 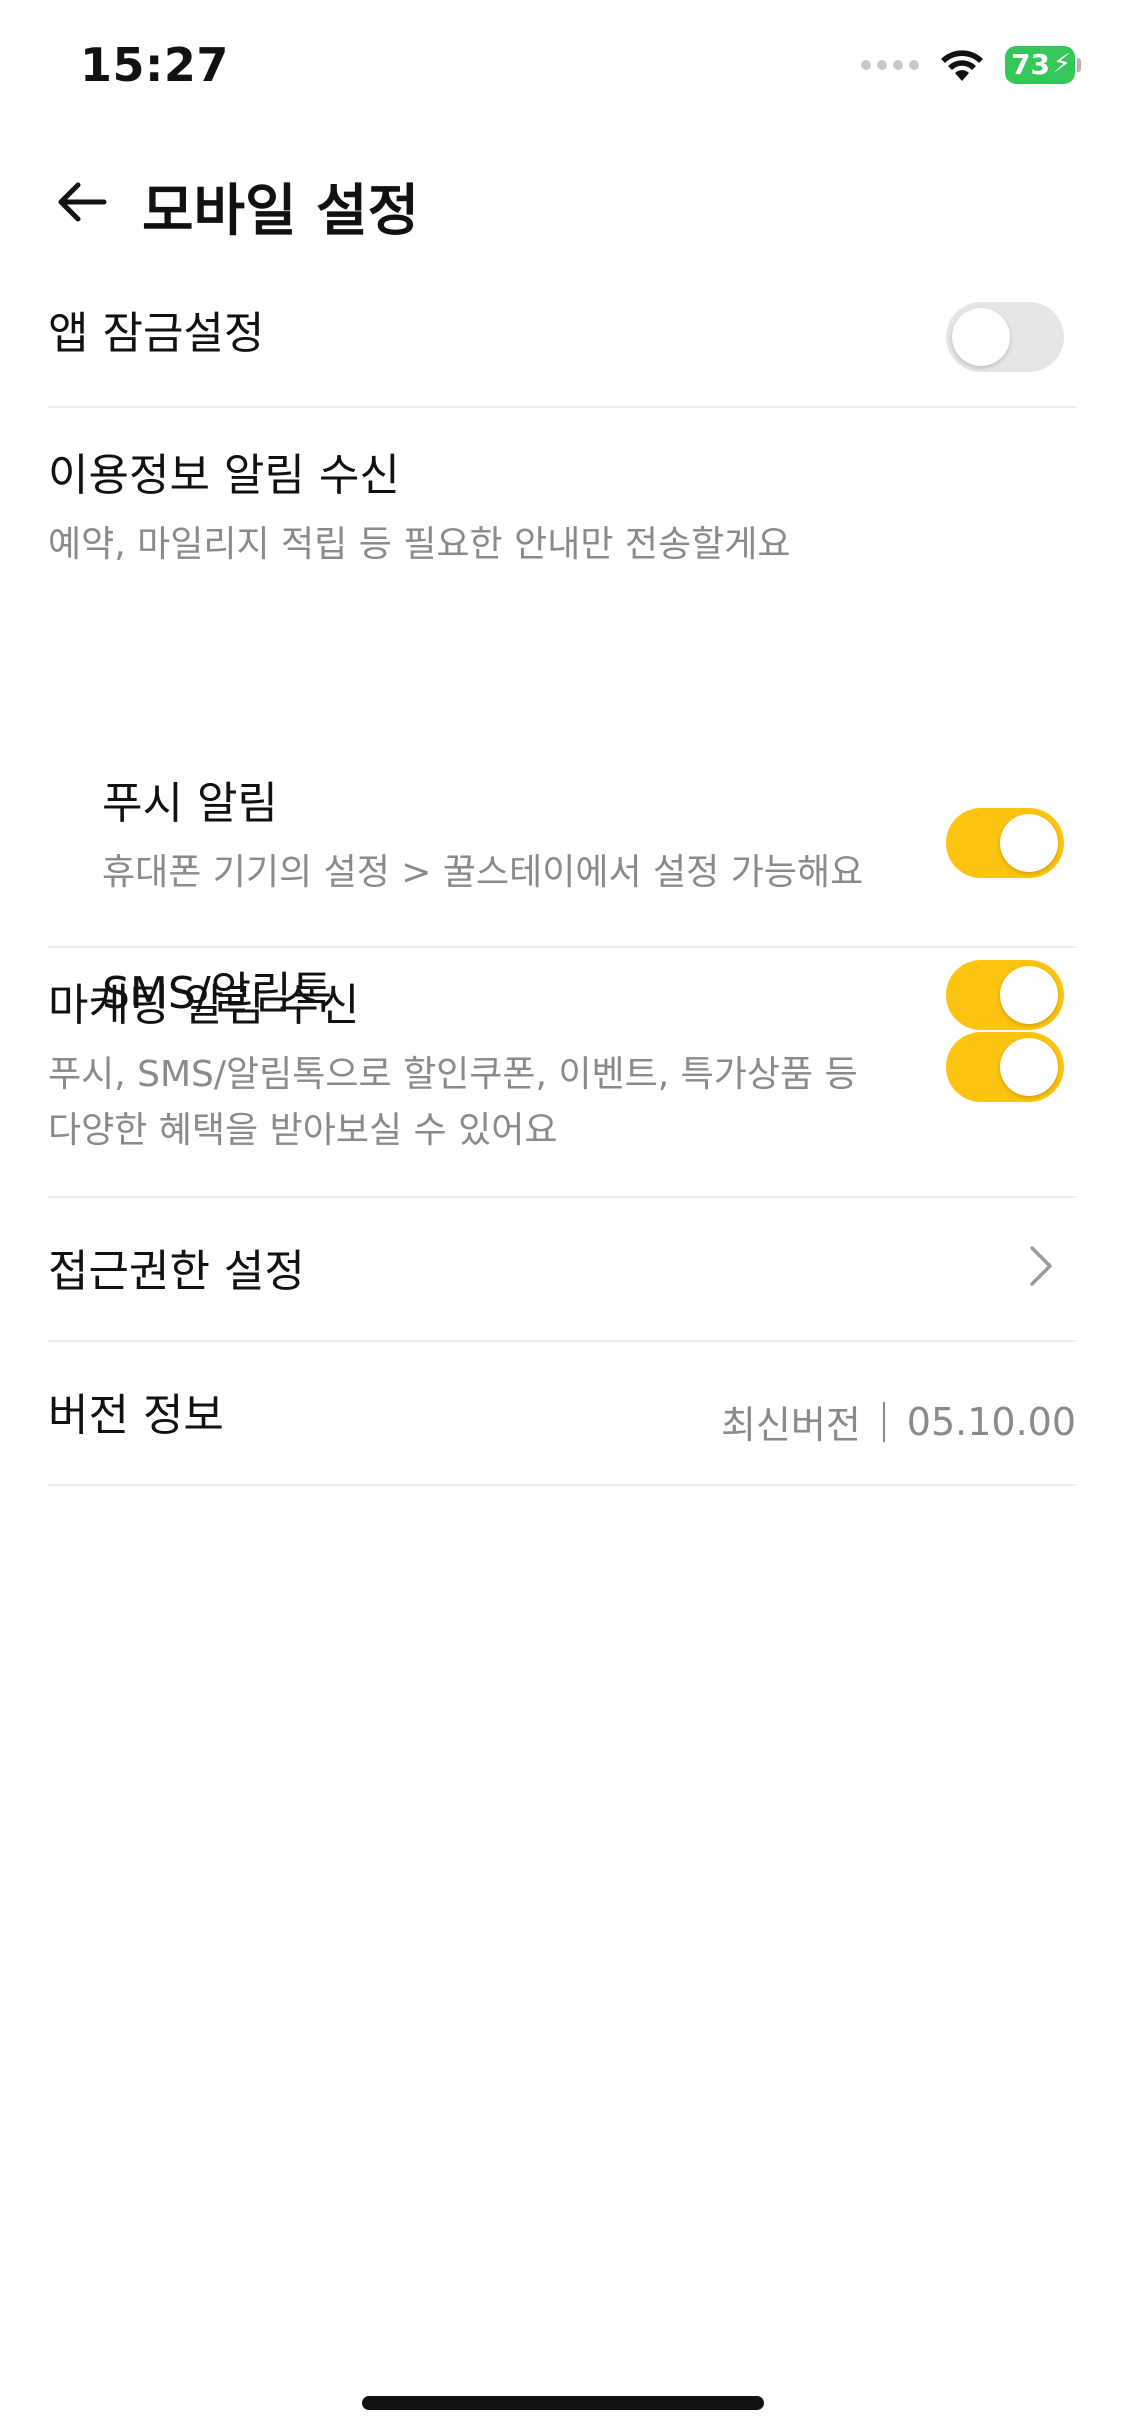 What do you see at coordinates (562, 1414) in the screenshot?
I see `version-row: 버전 정보 최신버전 05.10.00` at bounding box center [562, 1414].